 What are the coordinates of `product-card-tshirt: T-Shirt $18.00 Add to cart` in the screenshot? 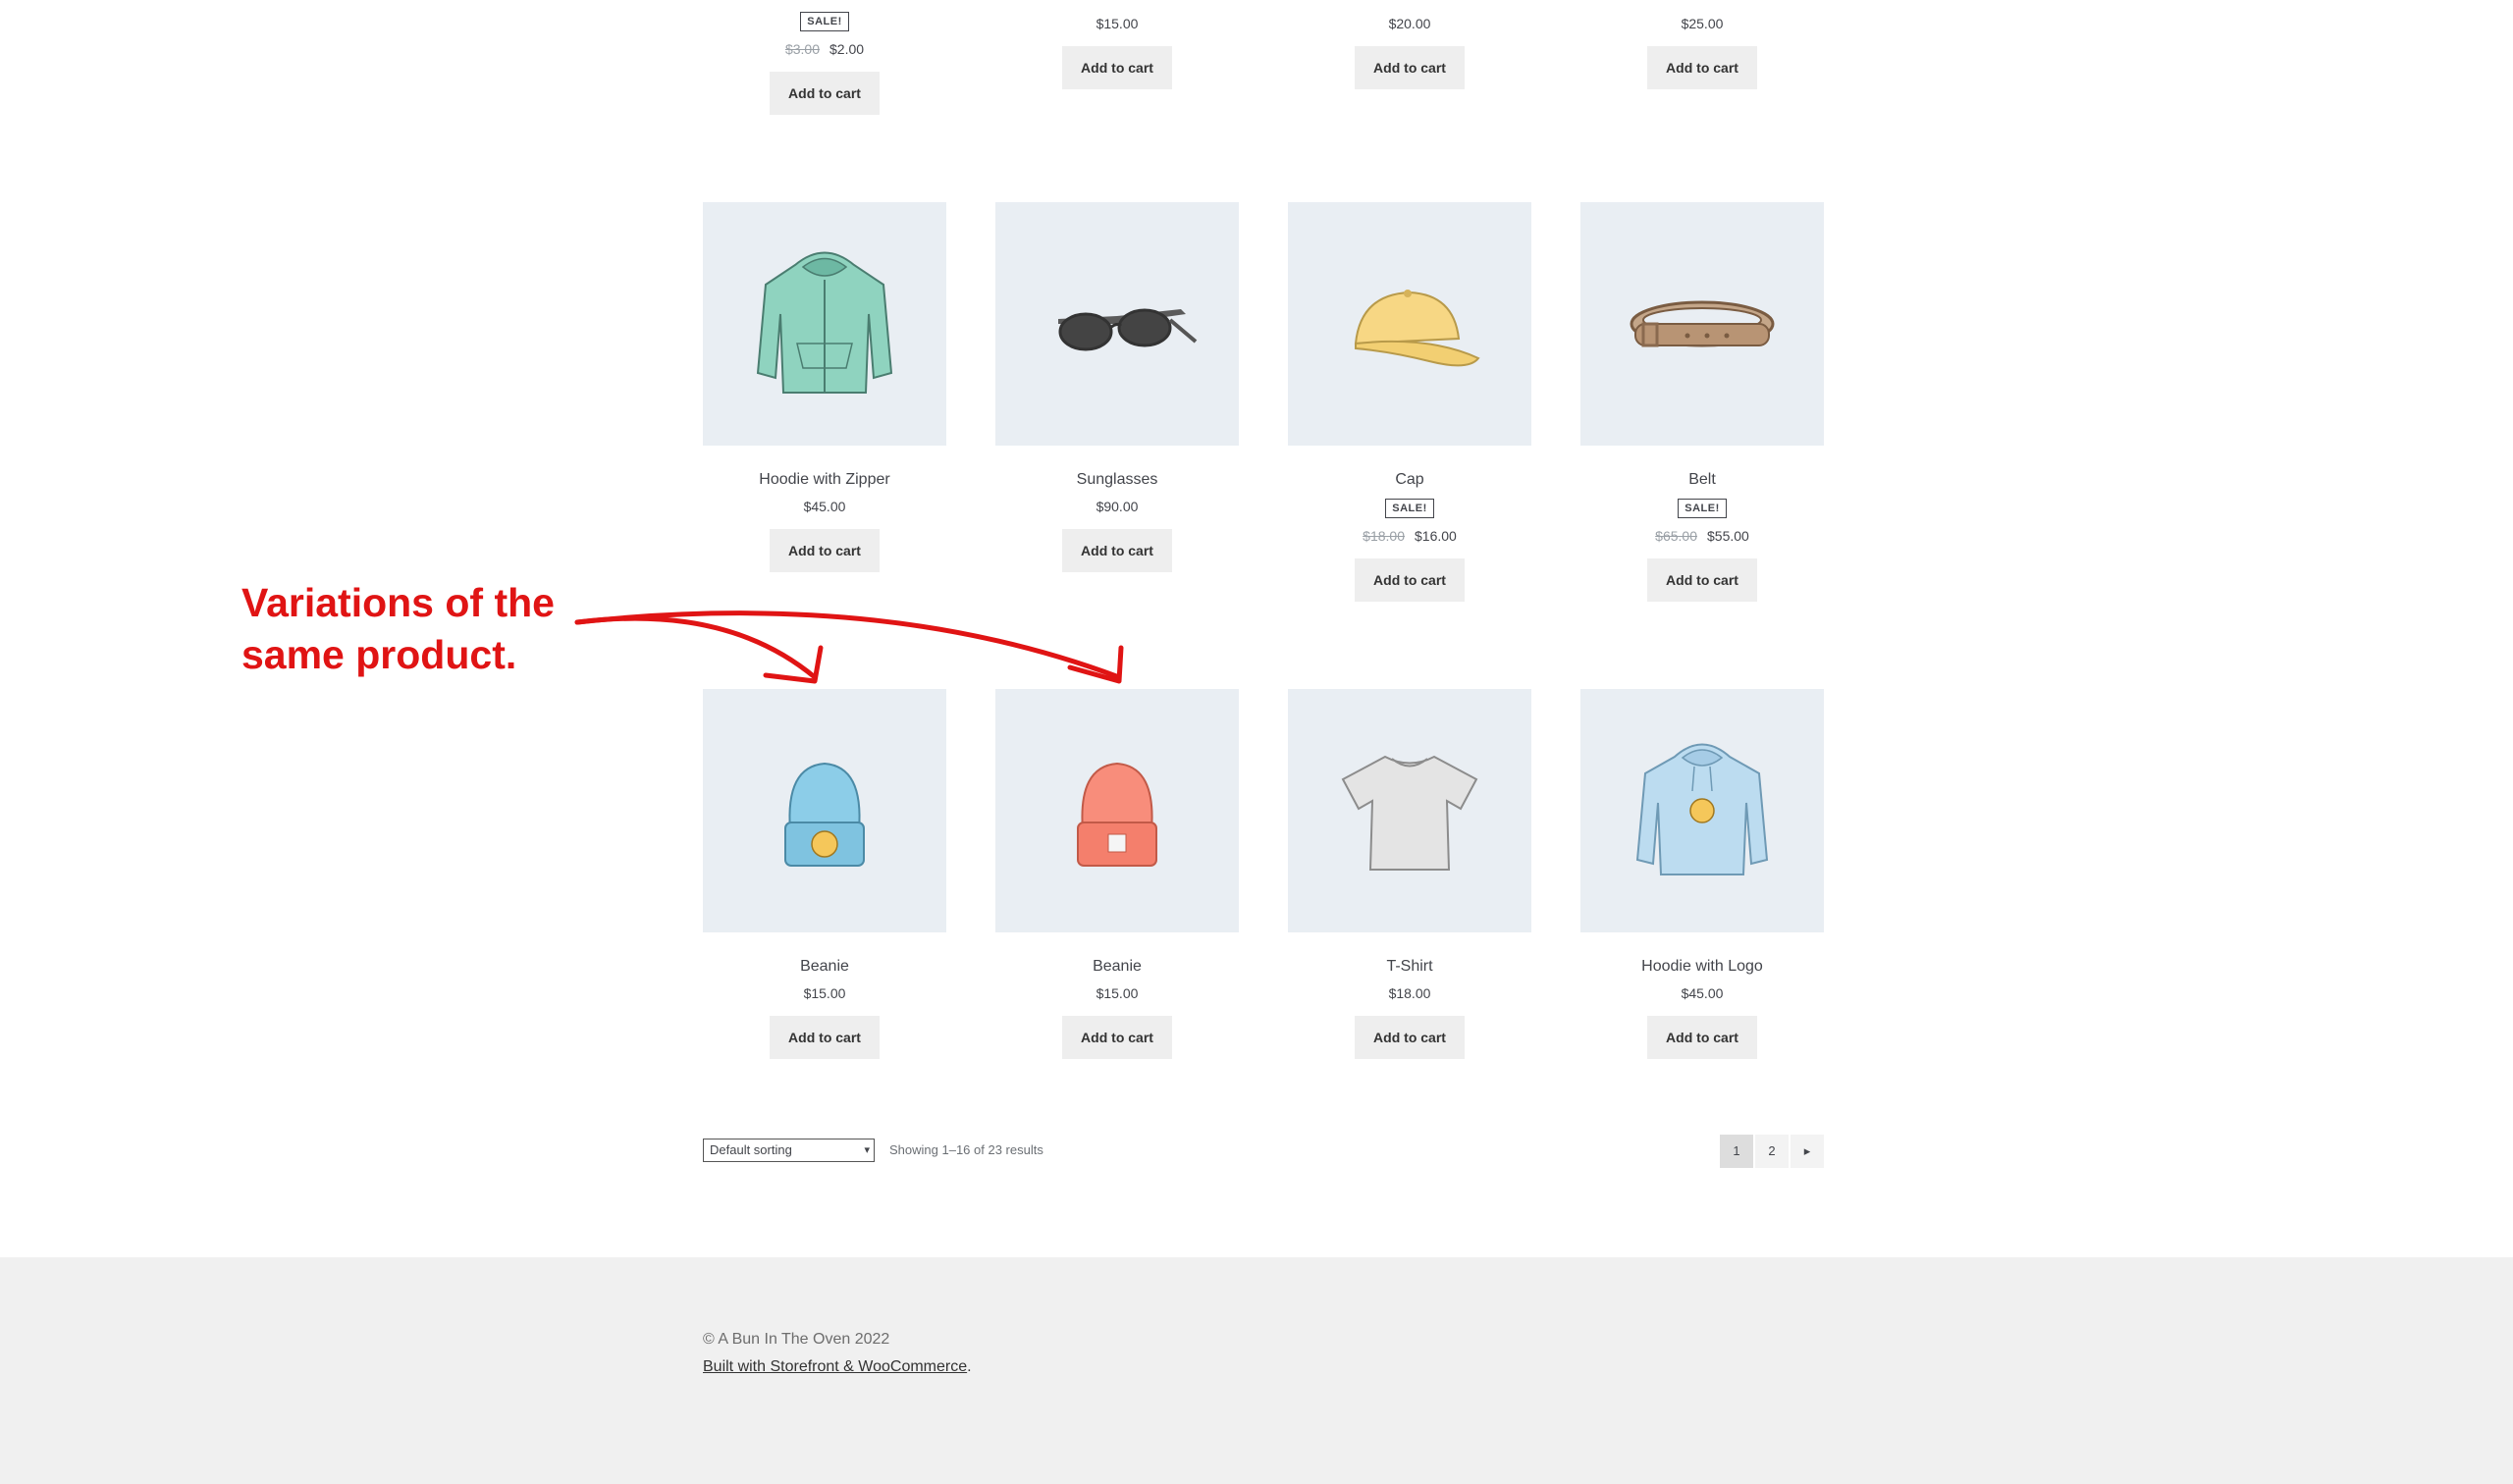 It's located at (1410, 874).